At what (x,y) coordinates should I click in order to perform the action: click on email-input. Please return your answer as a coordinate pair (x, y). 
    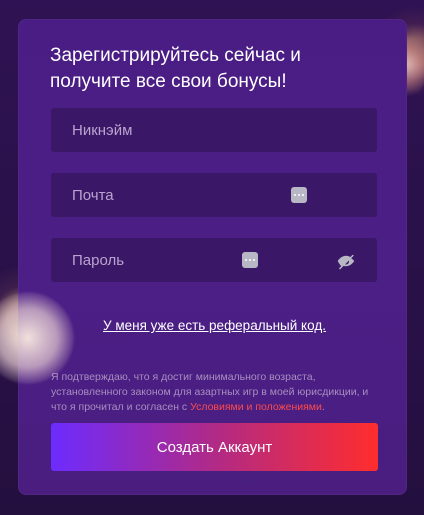
    Looking at the image, I should click on (214, 195).